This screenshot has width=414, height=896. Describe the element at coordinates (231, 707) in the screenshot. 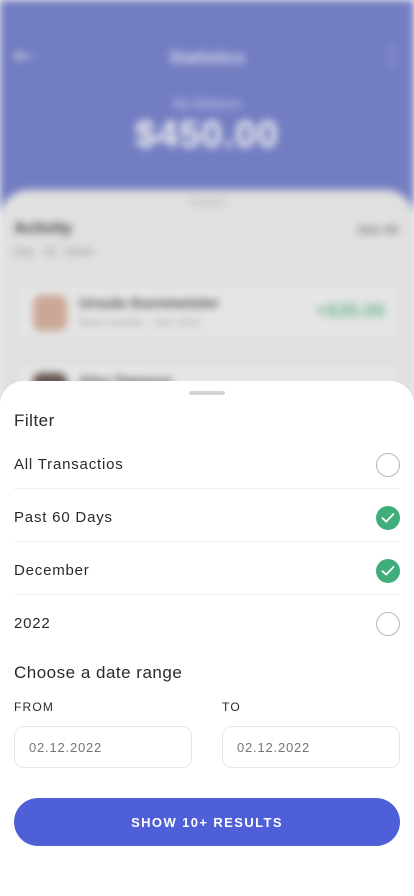

I see `to-label: TO` at that location.